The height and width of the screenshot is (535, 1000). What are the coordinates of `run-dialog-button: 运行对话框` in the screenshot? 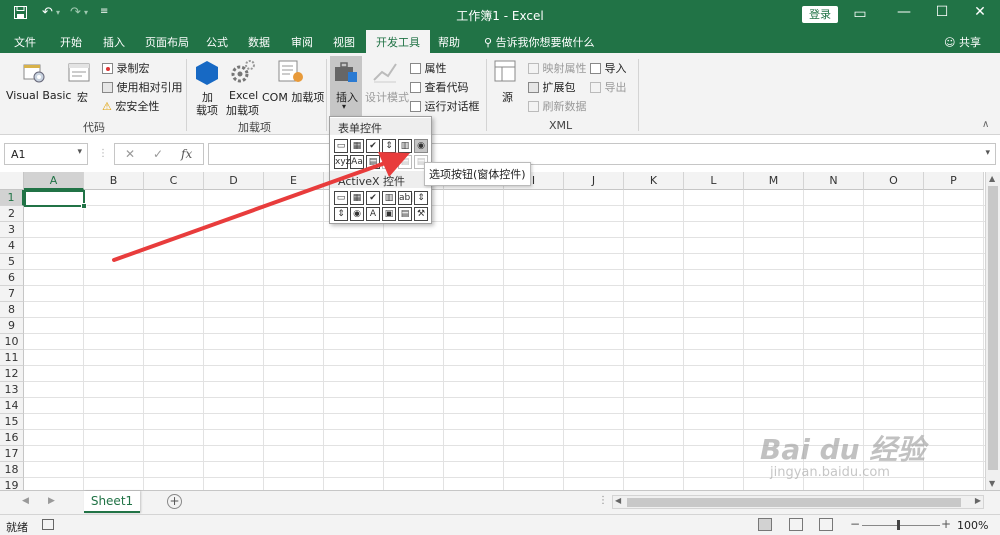 It's located at (445, 106).